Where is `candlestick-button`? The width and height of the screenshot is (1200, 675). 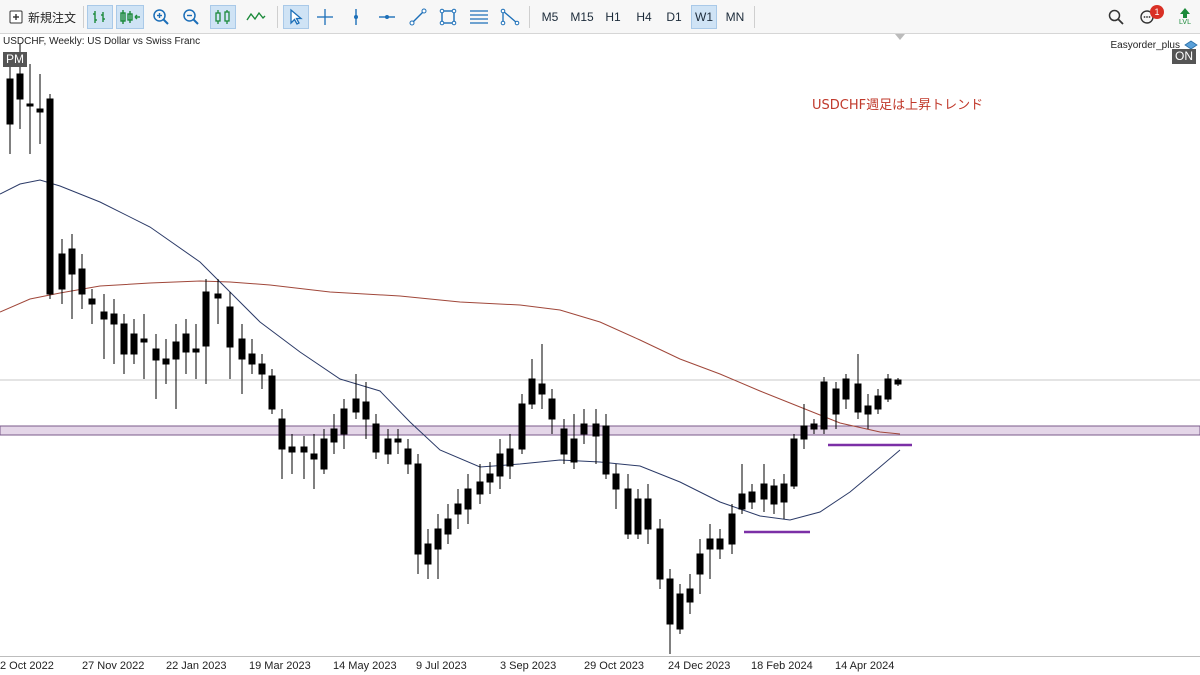 candlestick-button is located at coordinates (223, 17).